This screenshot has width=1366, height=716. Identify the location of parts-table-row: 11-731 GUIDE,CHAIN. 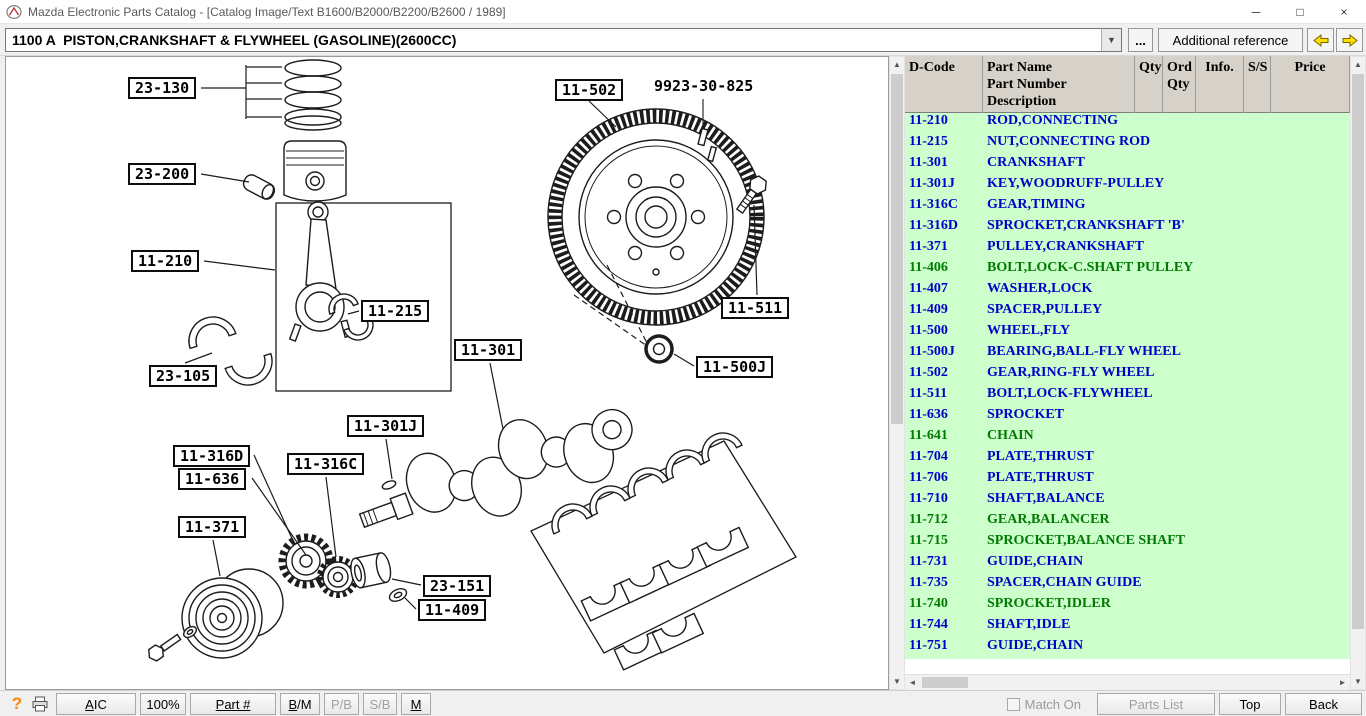
(1127, 564).